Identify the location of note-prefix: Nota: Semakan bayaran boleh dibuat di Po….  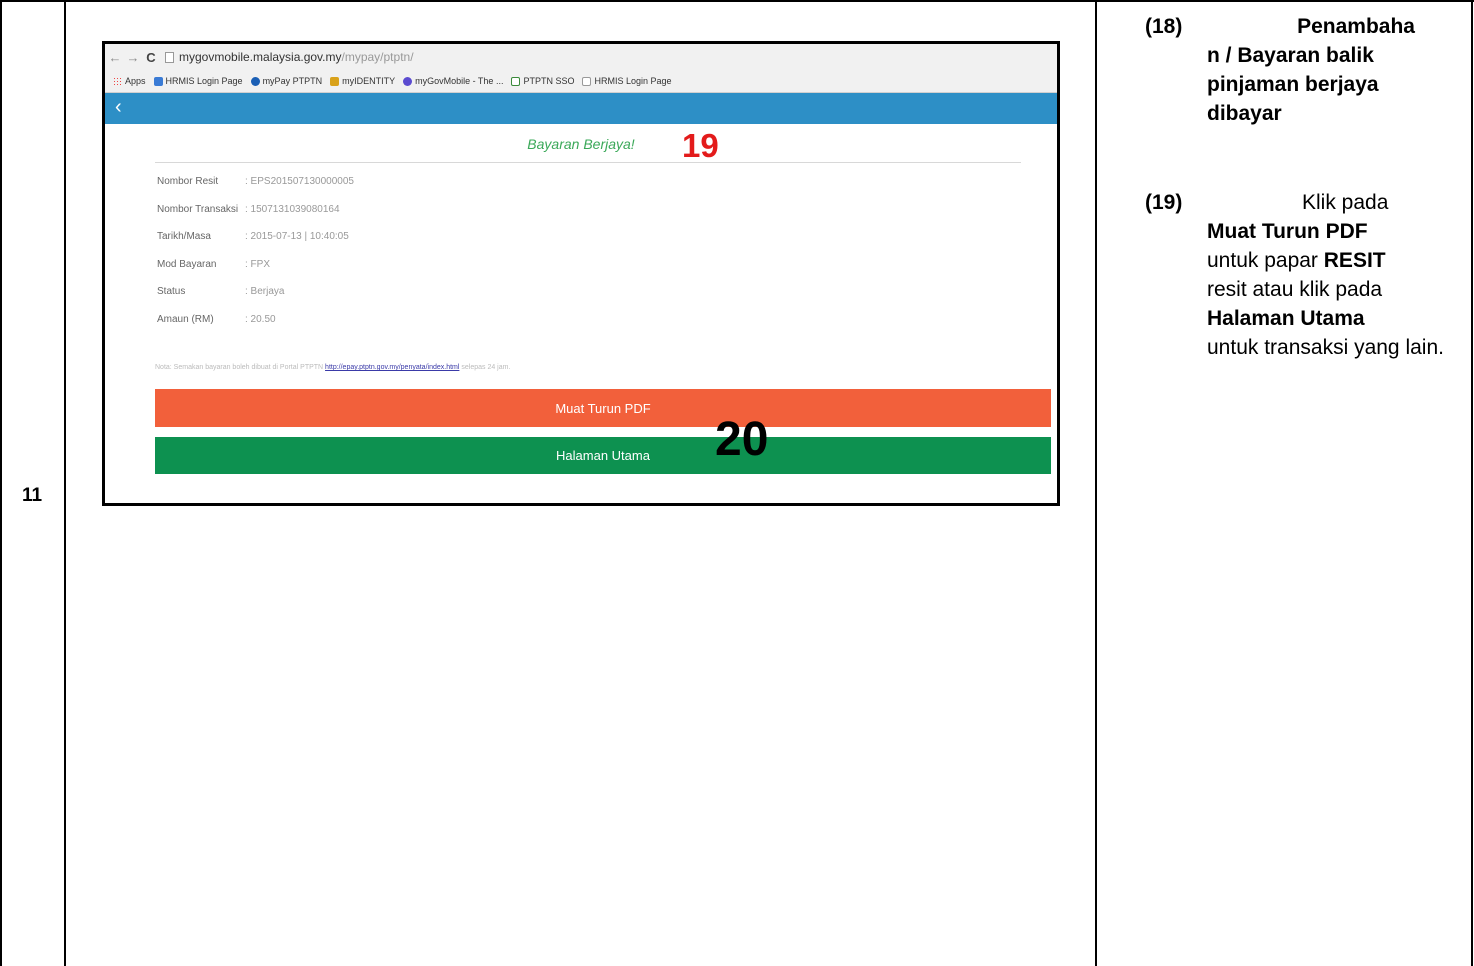
(240, 367).